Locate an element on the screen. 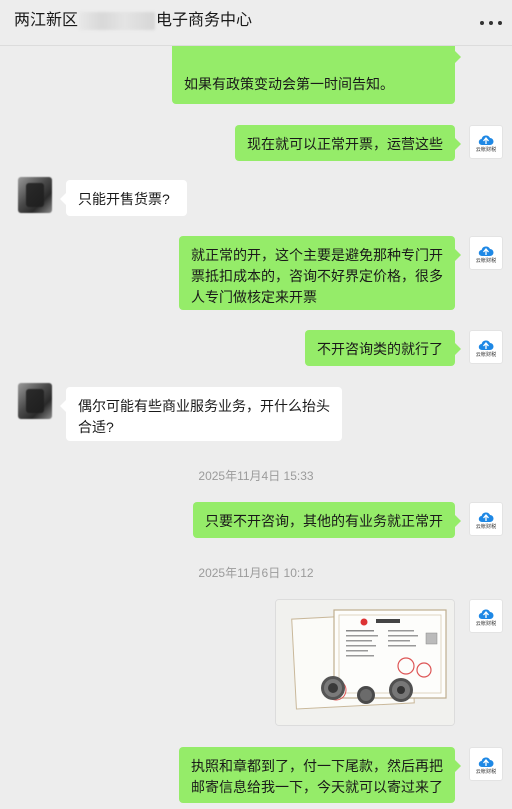  message-bubble-outgoing: 只要不开咨询，其他的有业务就正常开 is located at coordinates (327, 520).